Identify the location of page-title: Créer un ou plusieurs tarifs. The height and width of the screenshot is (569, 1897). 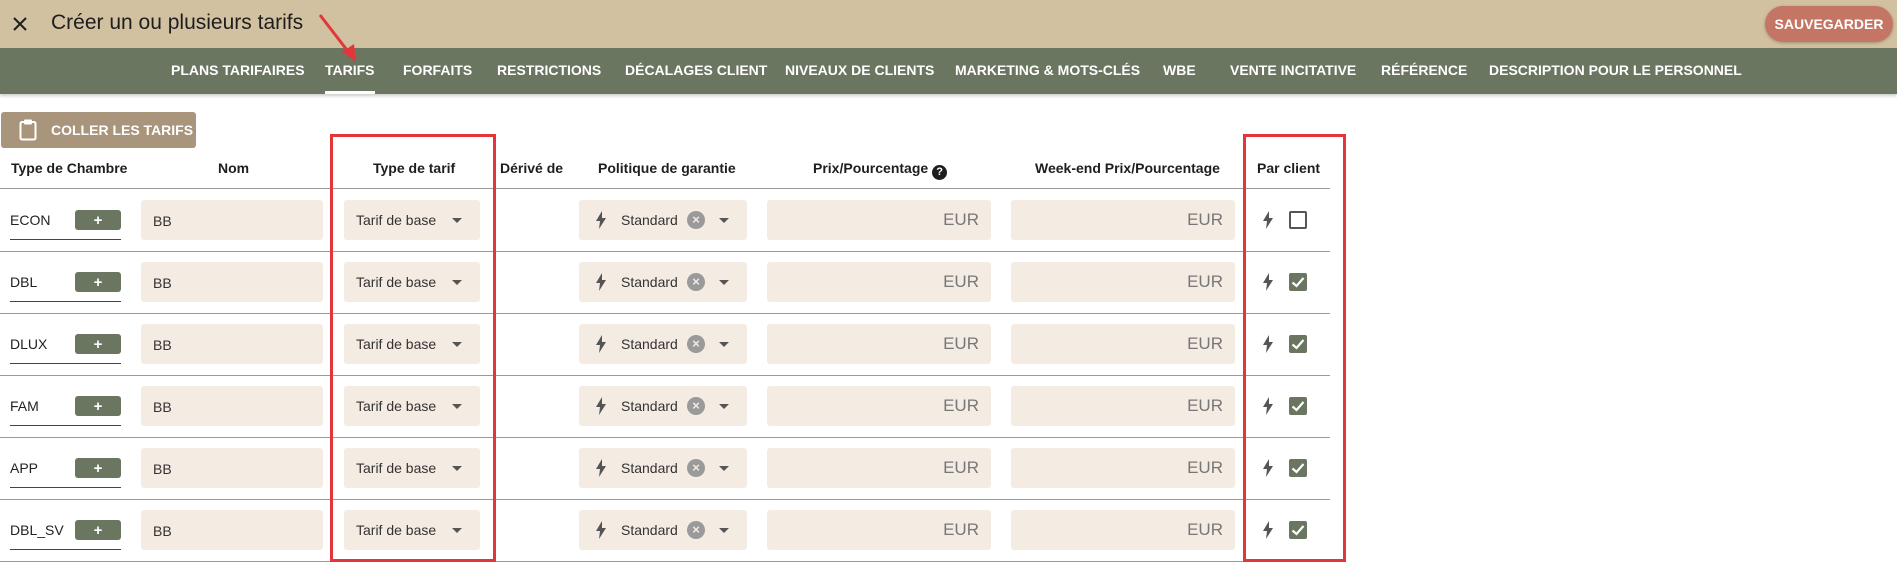
(177, 22).